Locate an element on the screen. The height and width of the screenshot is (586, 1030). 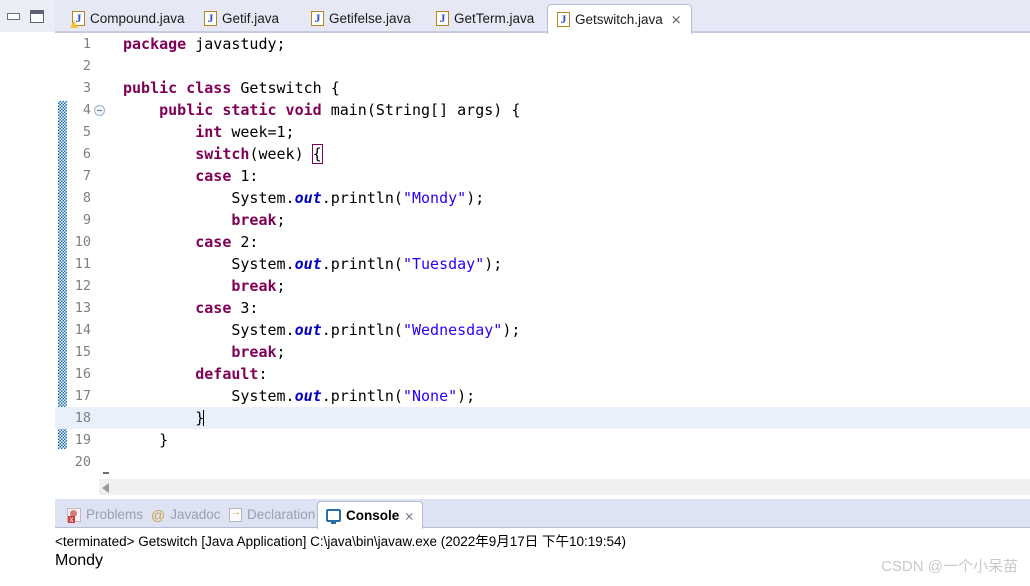
code-line-text: case 2: is located at coordinates (190, 242).